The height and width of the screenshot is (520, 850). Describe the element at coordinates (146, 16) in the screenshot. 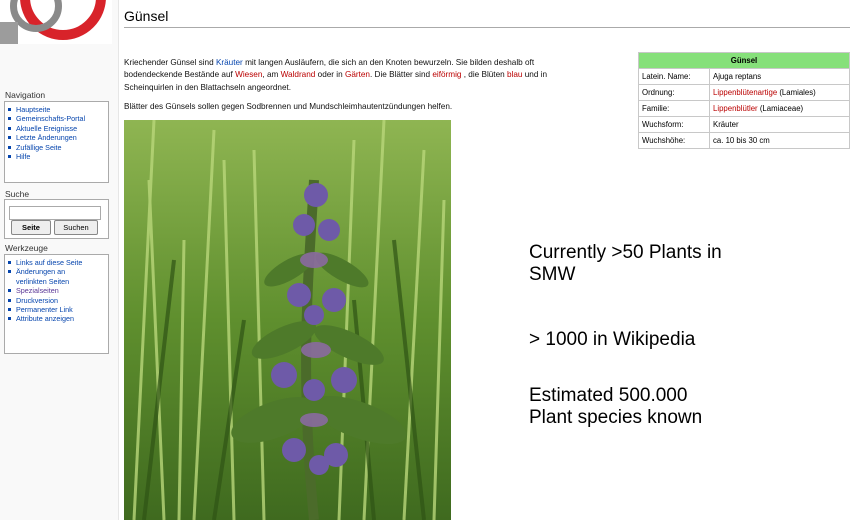

I see `page-title: Günsel` at that location.